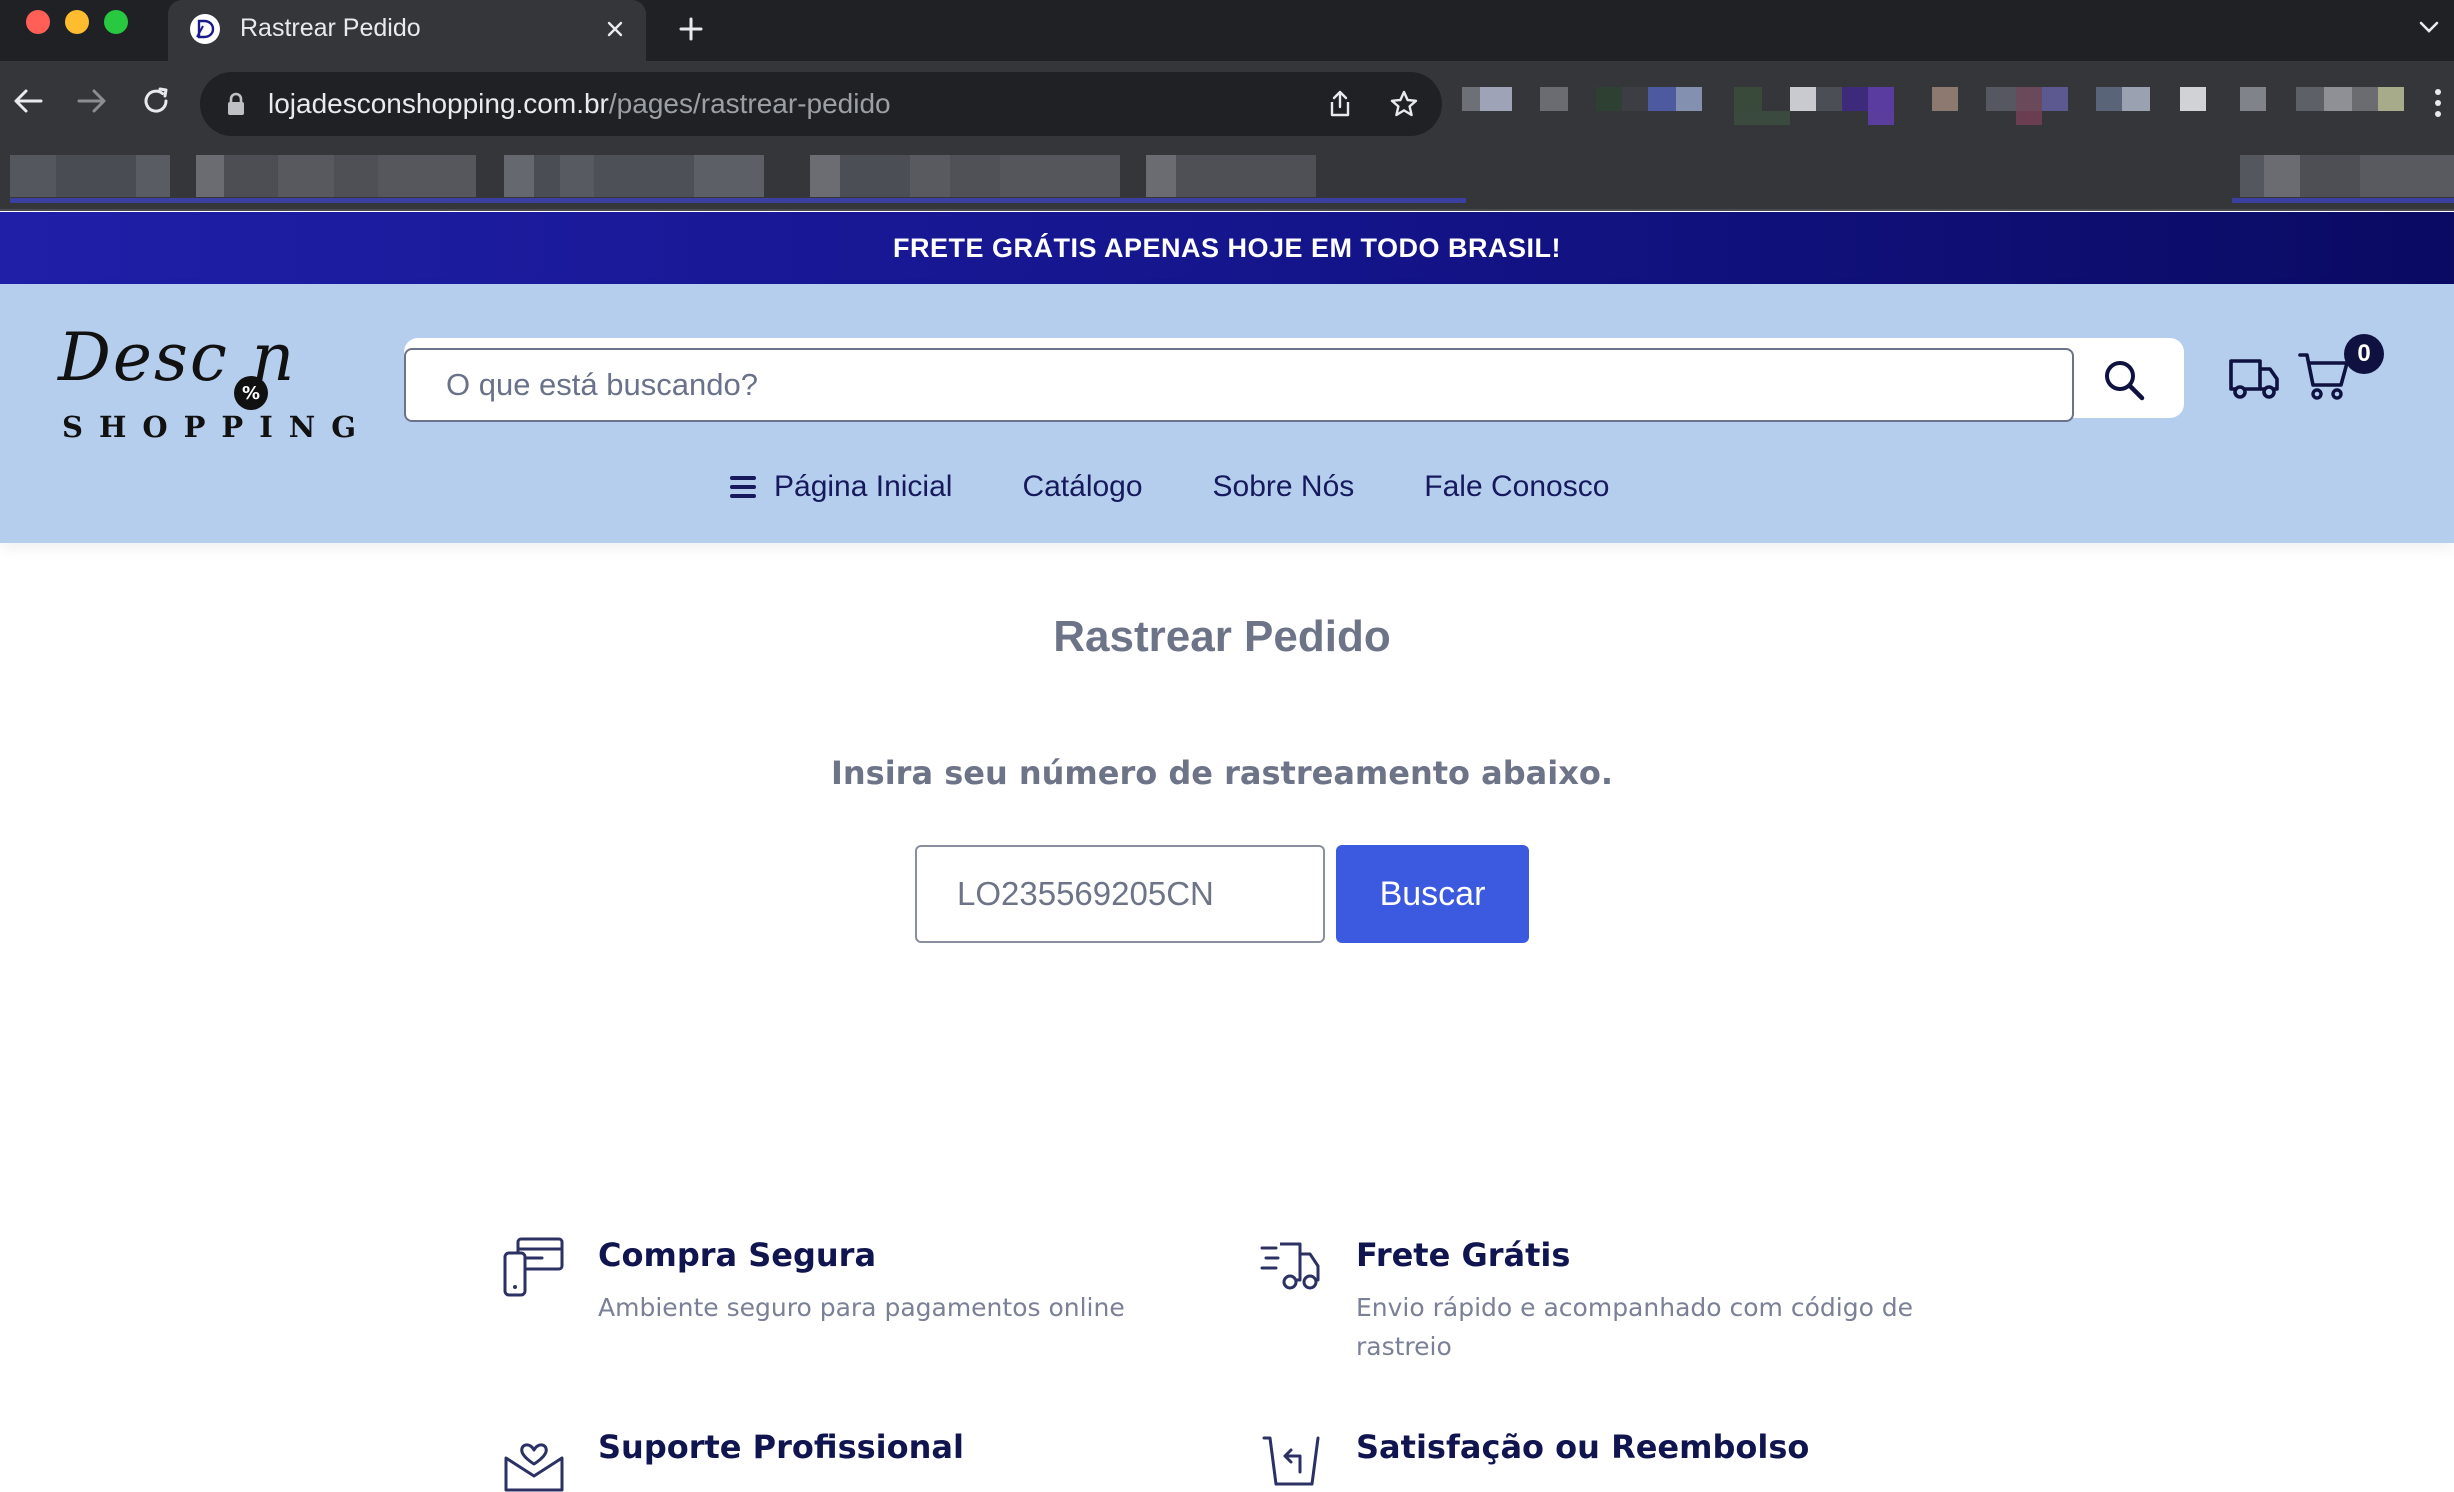 The height and width of the screenshot is (1492, 2454). What do you see at coordinates (533, 1267) in the screenshot?
I see `secure-payment-icon` at bounding box center [533, 1267].